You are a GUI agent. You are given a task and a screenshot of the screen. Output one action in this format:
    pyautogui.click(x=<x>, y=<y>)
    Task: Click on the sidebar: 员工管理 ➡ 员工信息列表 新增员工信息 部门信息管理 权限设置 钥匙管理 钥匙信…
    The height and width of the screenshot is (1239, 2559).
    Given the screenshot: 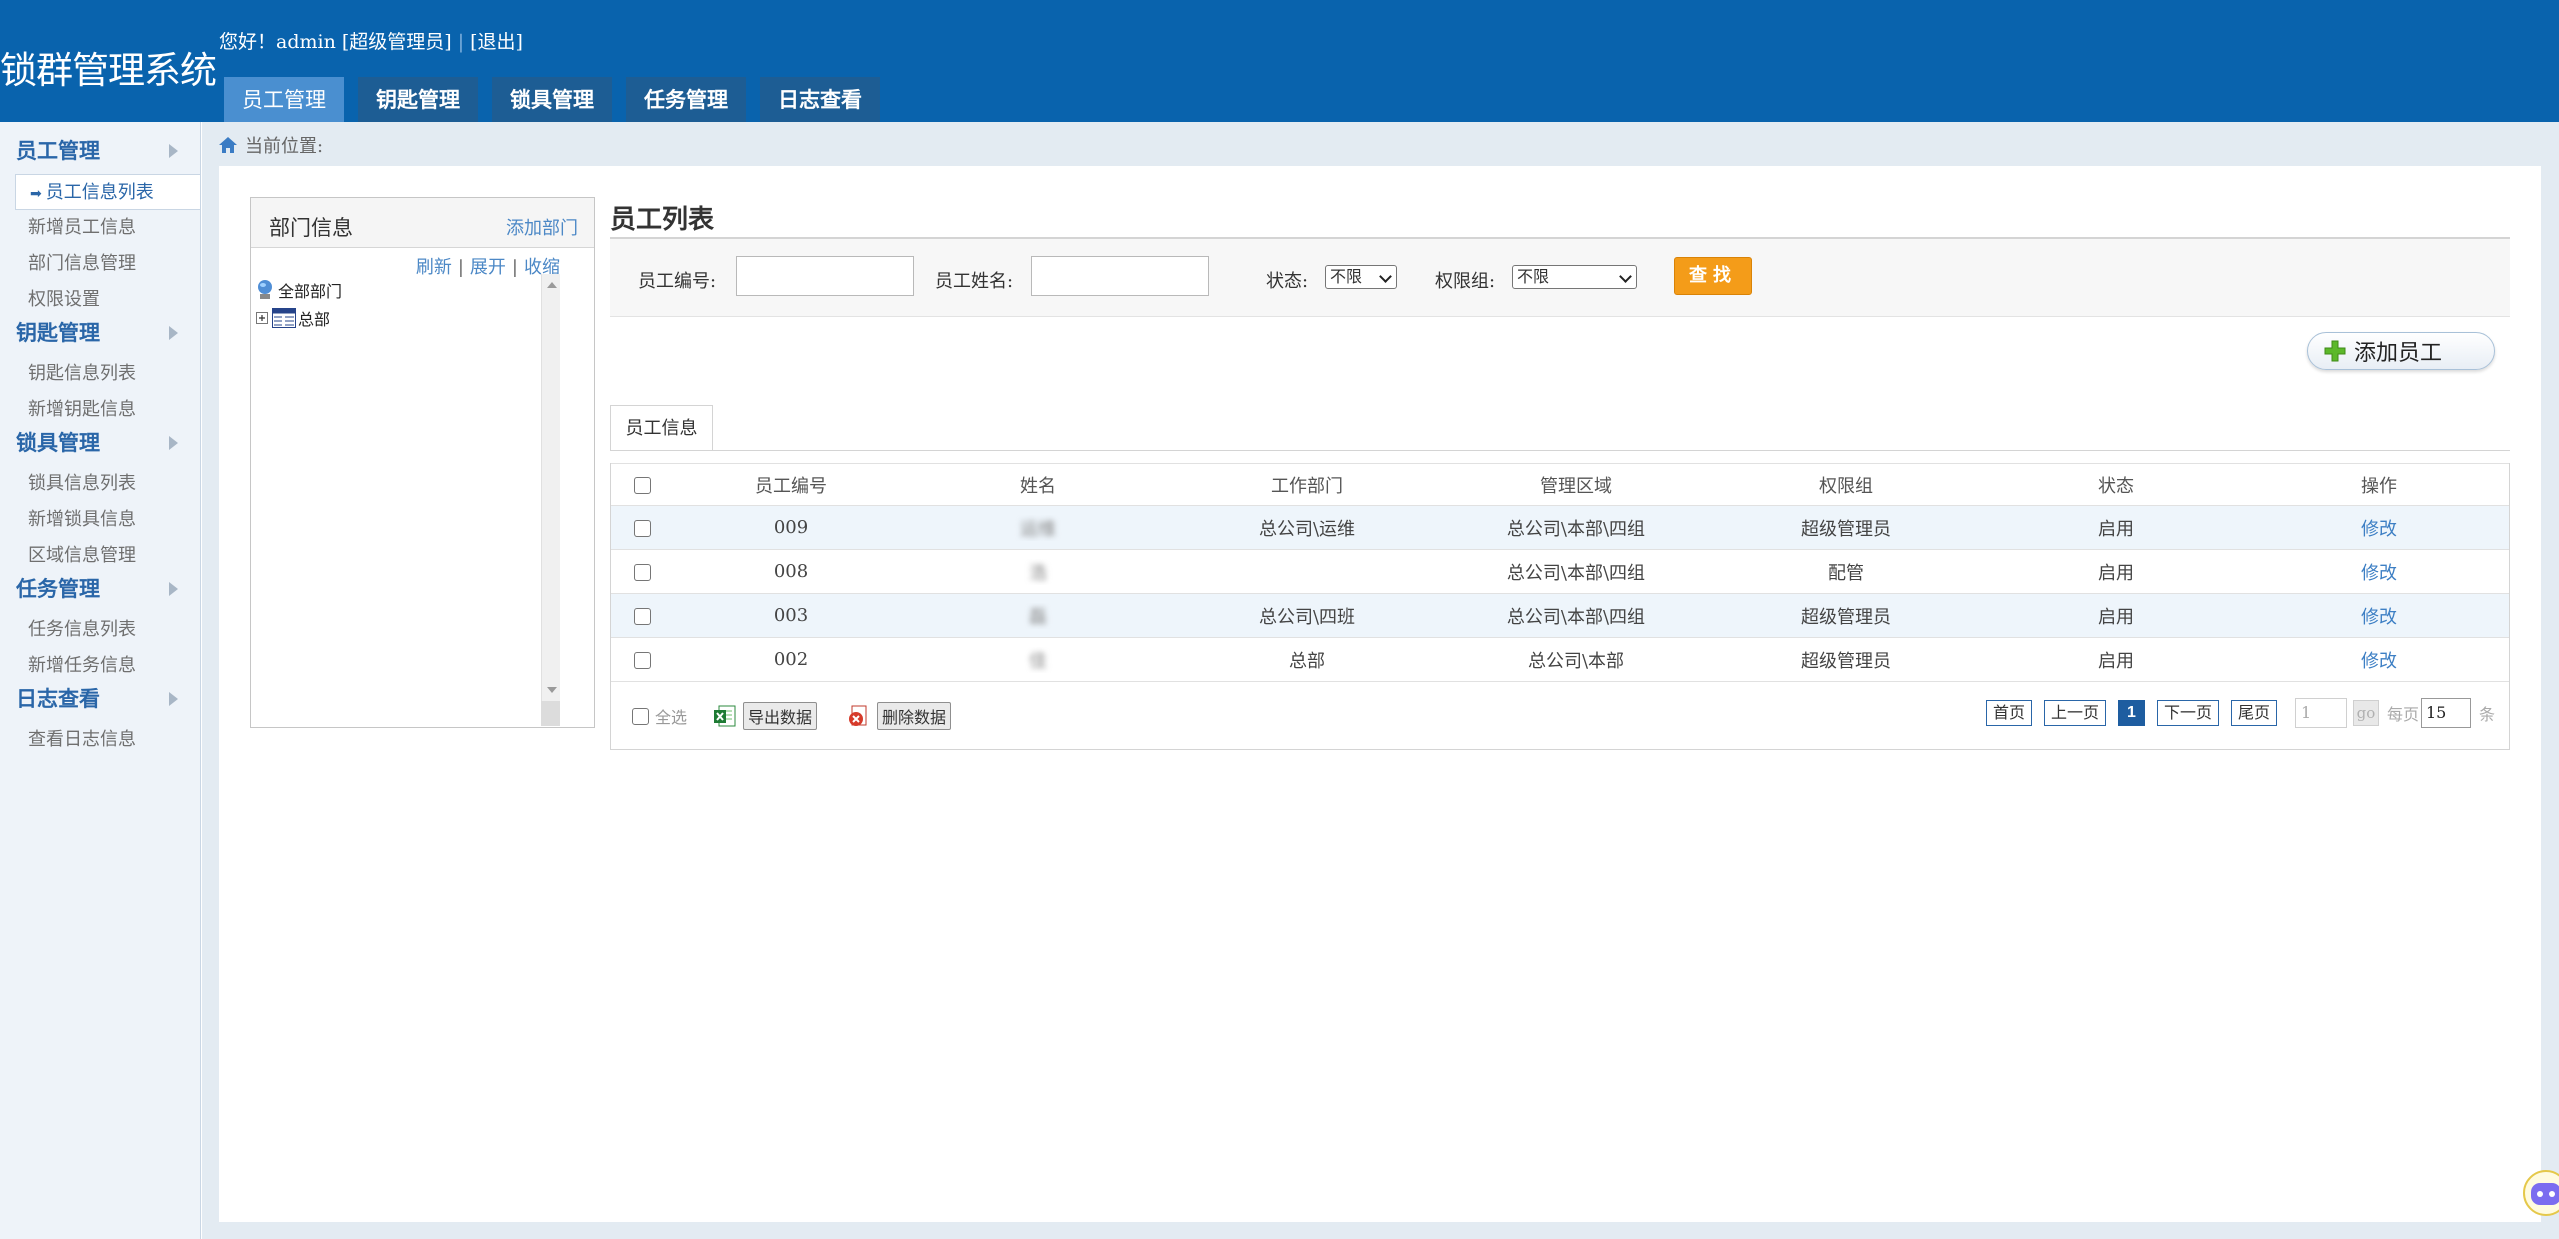 What is the action you would take?
    pyautogui.click(x=100, y=680)
    